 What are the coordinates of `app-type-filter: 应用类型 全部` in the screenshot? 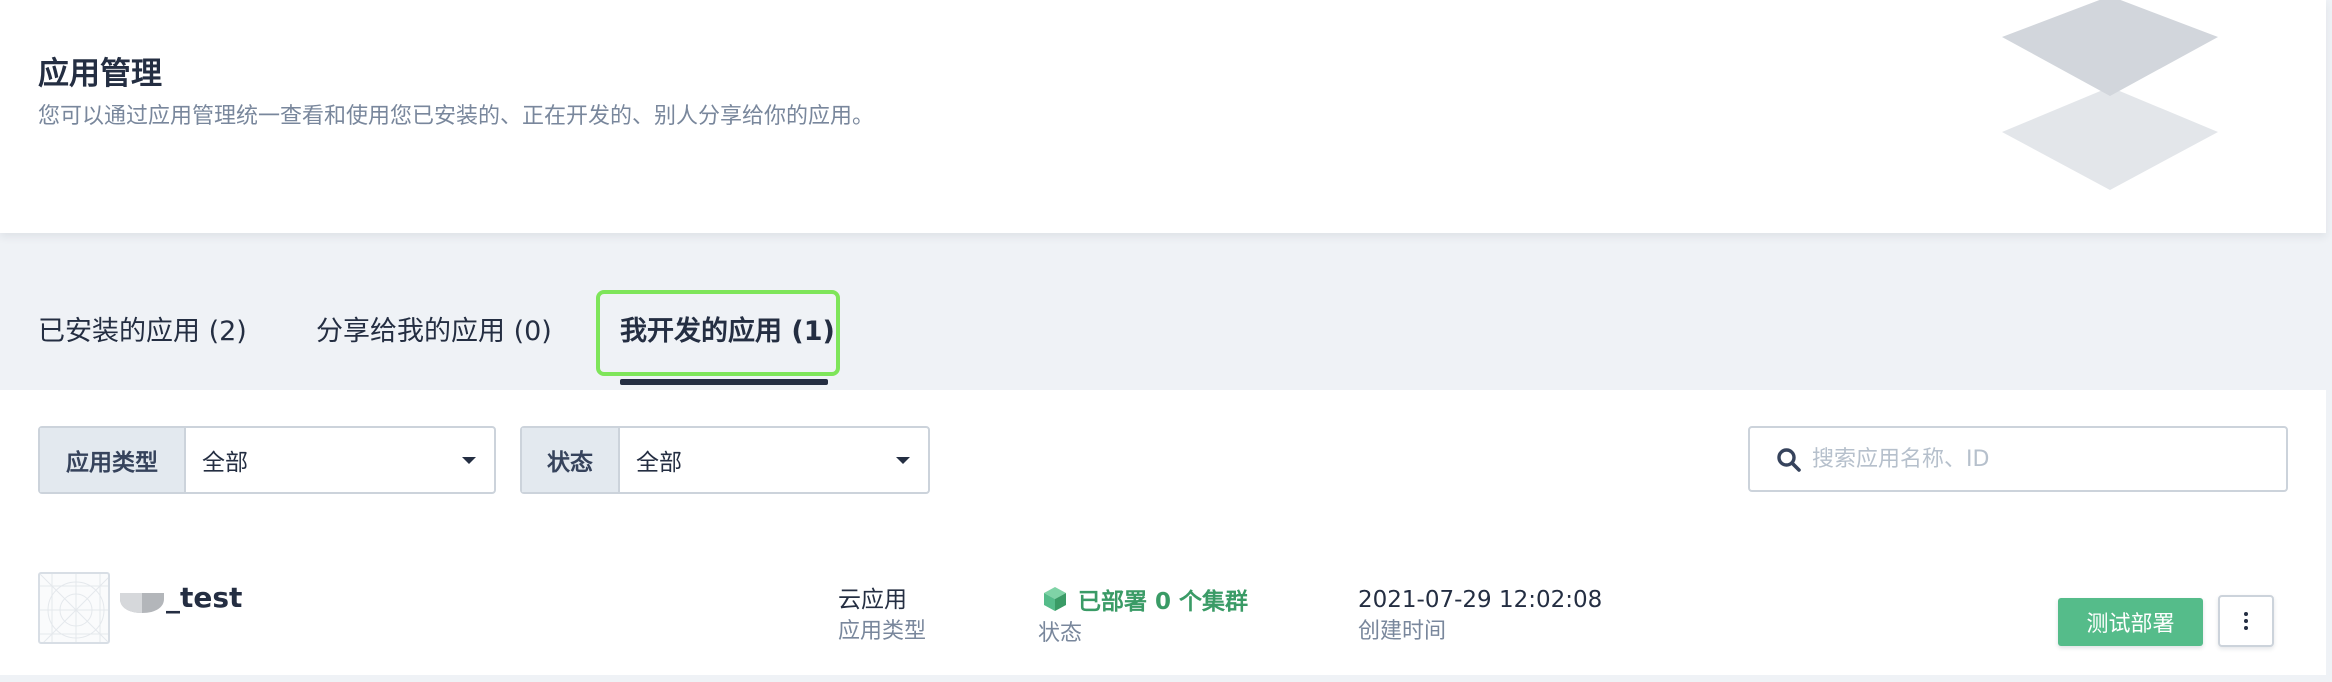 It's located at (267, 460).